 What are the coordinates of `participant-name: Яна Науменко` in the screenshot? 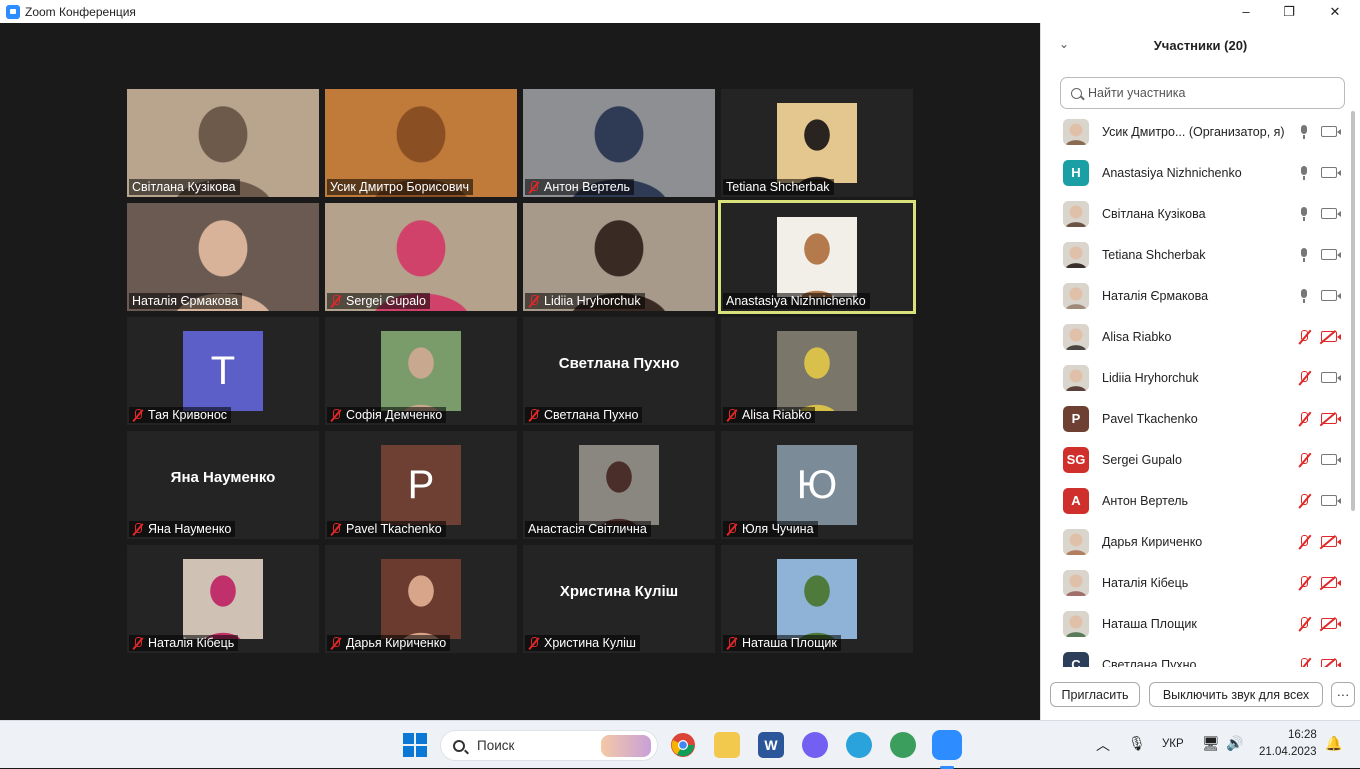 It's located at (190, 529).